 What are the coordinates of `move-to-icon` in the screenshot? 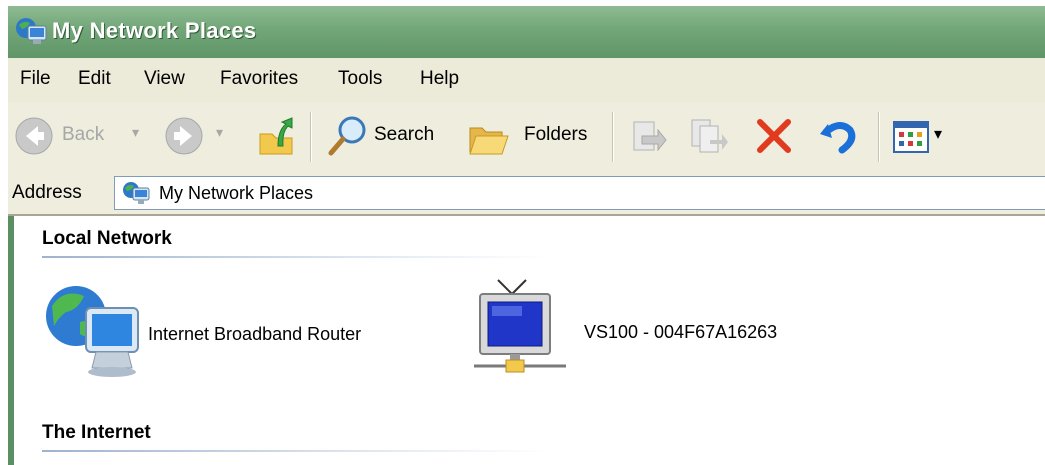 It's located at (648, 137).